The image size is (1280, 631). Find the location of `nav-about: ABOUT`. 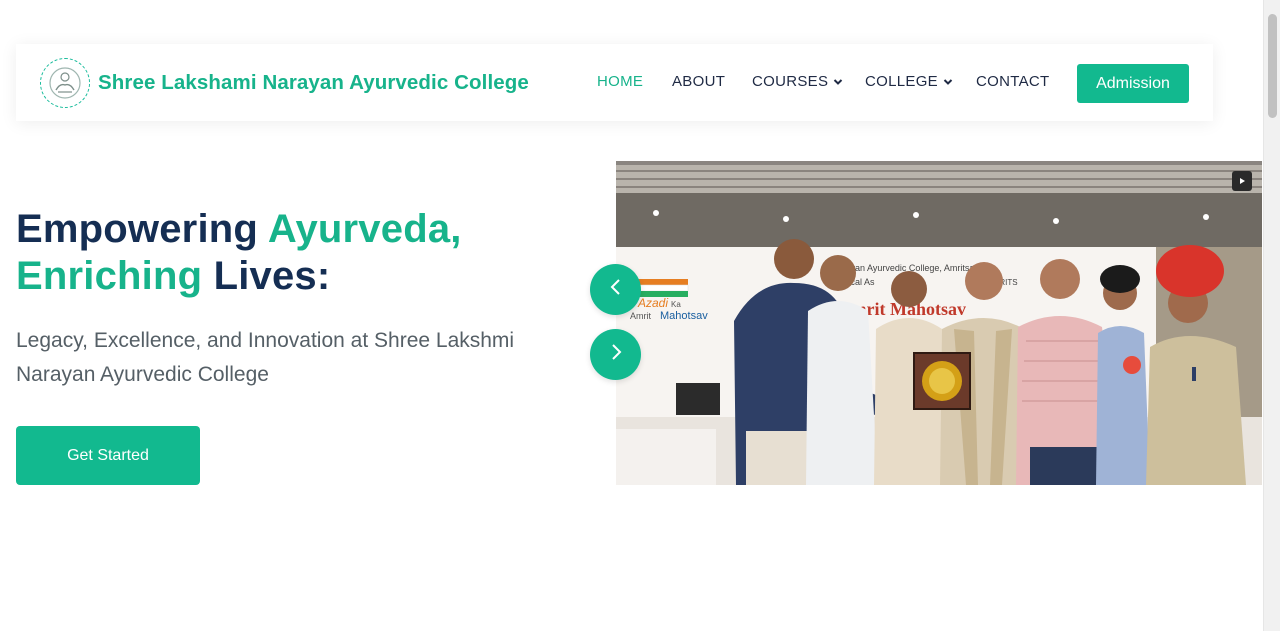

nav-about: ABOUT is located at coordinates (698, 81).